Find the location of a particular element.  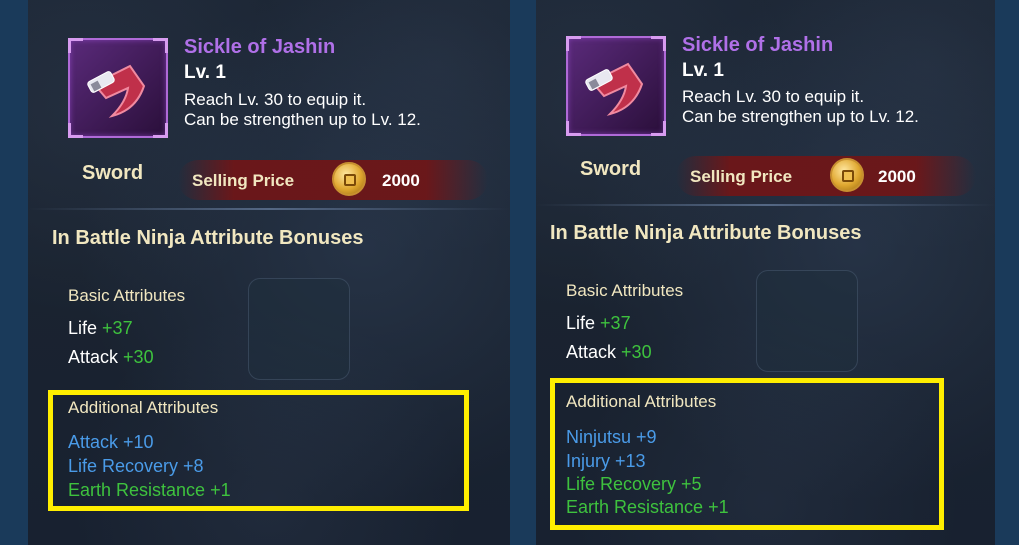

center-gutter is located at coordinates (523, 272).